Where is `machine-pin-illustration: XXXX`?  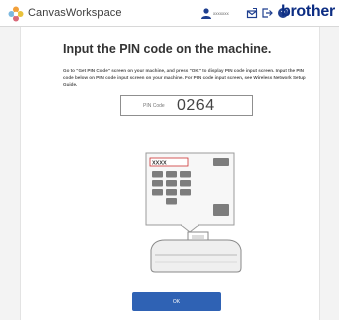
machine-pin-illustration: XXXX is located at coordinates (193, 212).